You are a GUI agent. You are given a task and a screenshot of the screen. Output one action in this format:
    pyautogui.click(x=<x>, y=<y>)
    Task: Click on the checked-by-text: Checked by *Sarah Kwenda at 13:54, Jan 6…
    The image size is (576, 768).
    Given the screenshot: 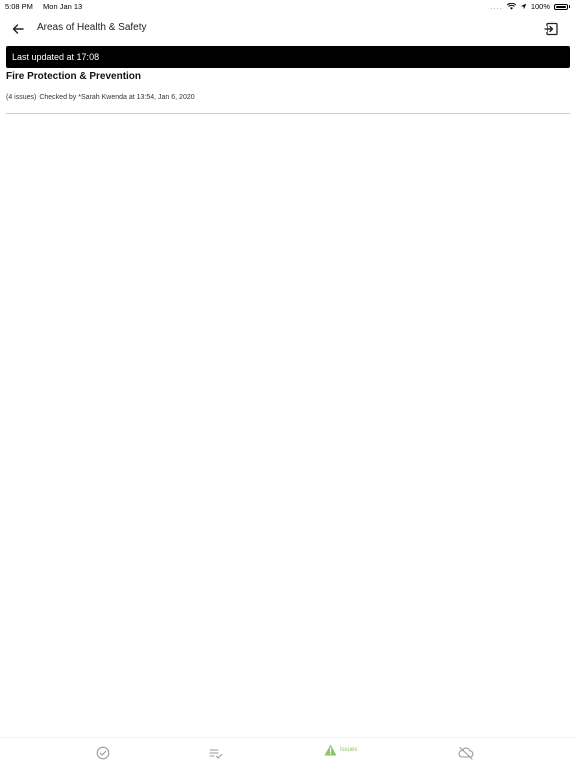 What is the action you would take?
    pyautogui.click(x=117, y=97)
    